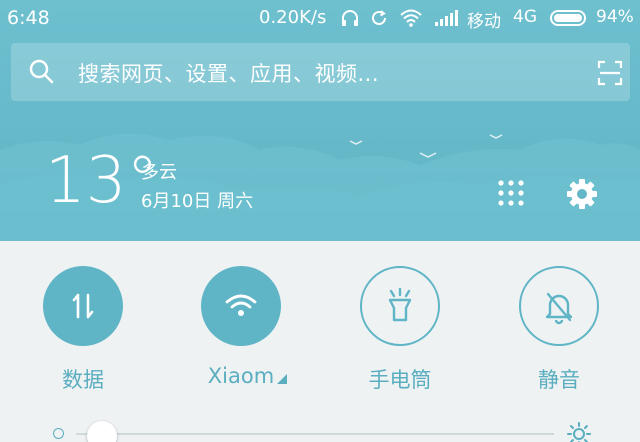  Describe the element at coordinates (400, 380) in the screenshot. I see `toggle-flashlight-label: 手电筒` at that location.